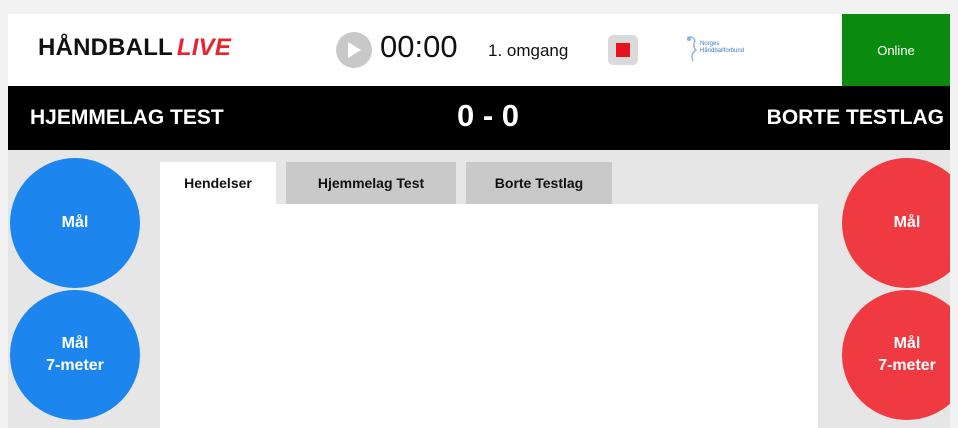 This screenshot has width=958, height=428. What do you see at coordinates (528, 50) in the screenshot?
I see `period-label: 1. omgang` at bounding box center [528, 50].